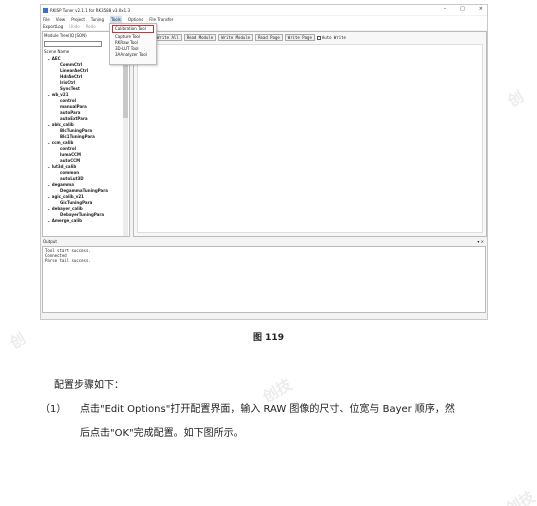  I want to click on checkbox-box, so click(318, 37).